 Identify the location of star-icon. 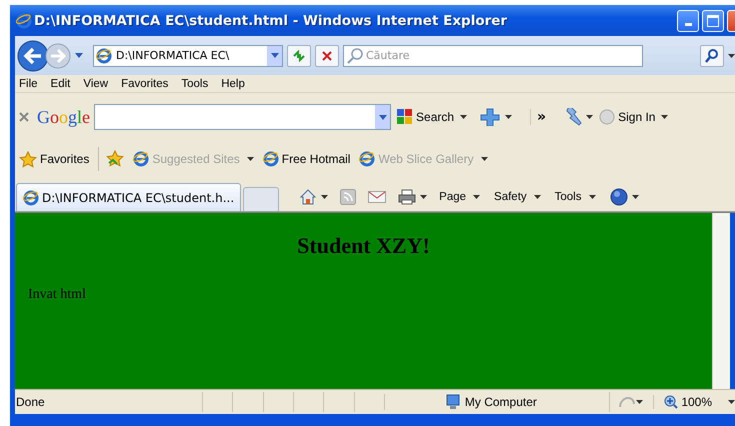
(28, 159).